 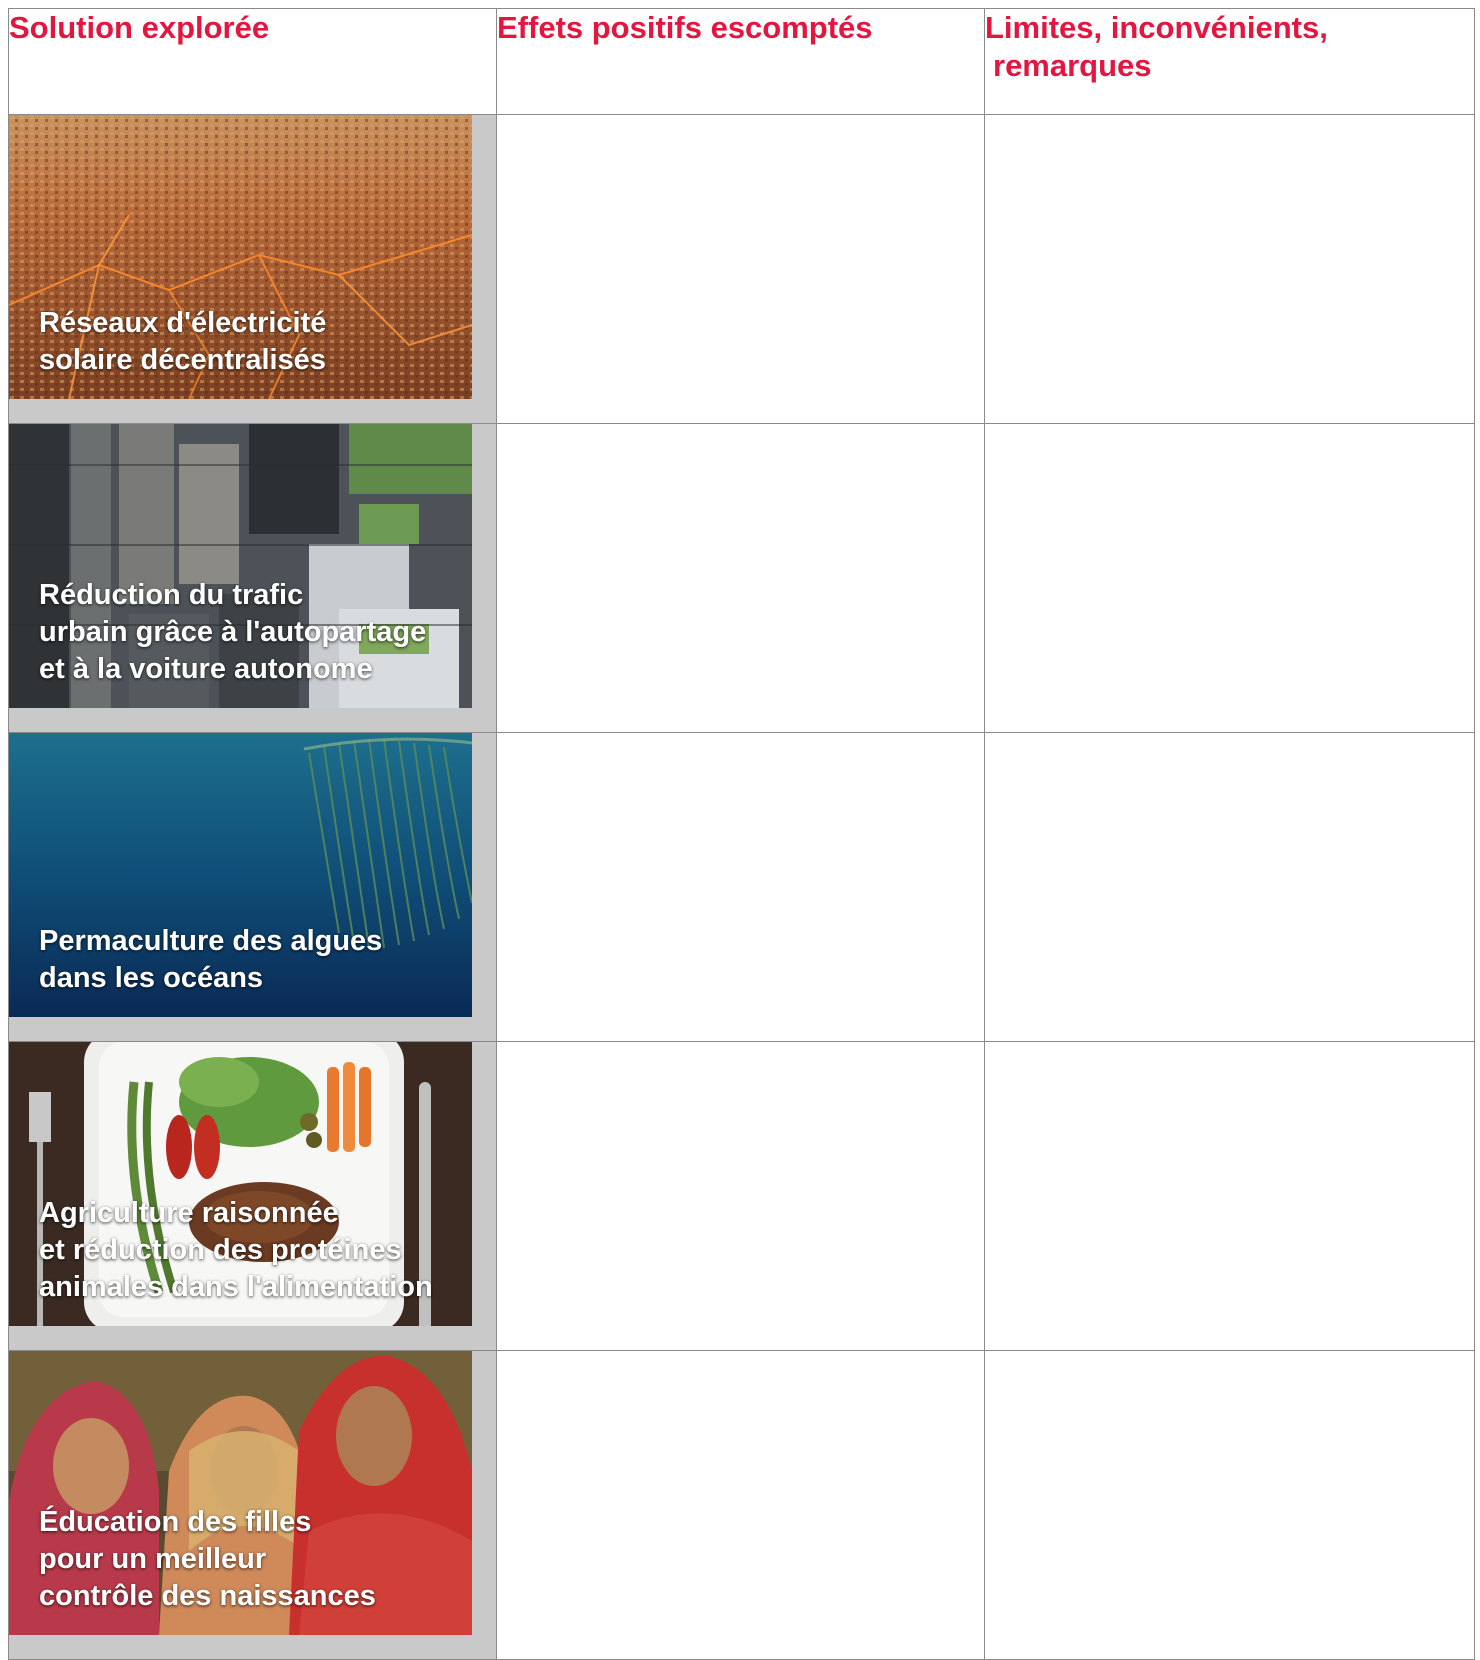 I want to click on caption-line: Éducation des filles, so click(x=175, y=1522).